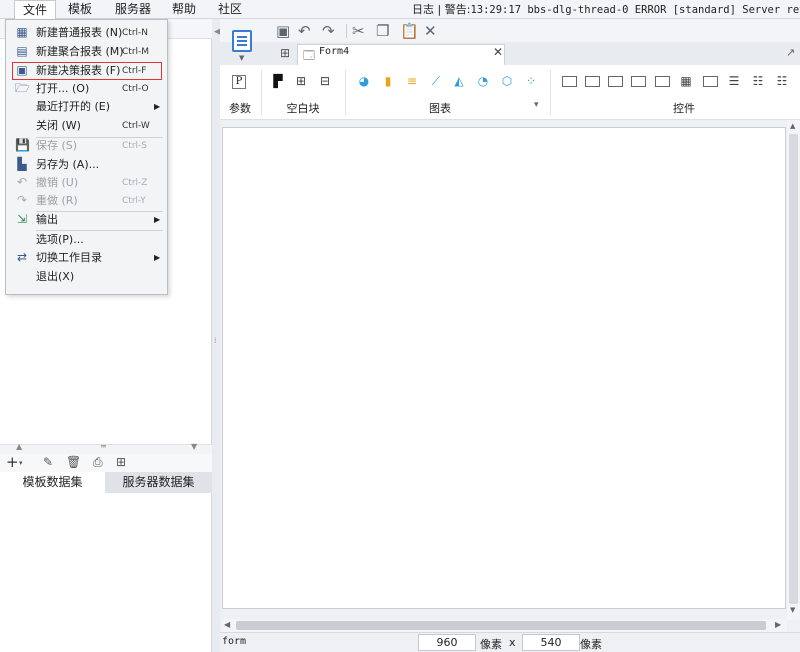 This screenshot has height=652, width=800. I want to click on number-widget-icon, so click(710, 81).